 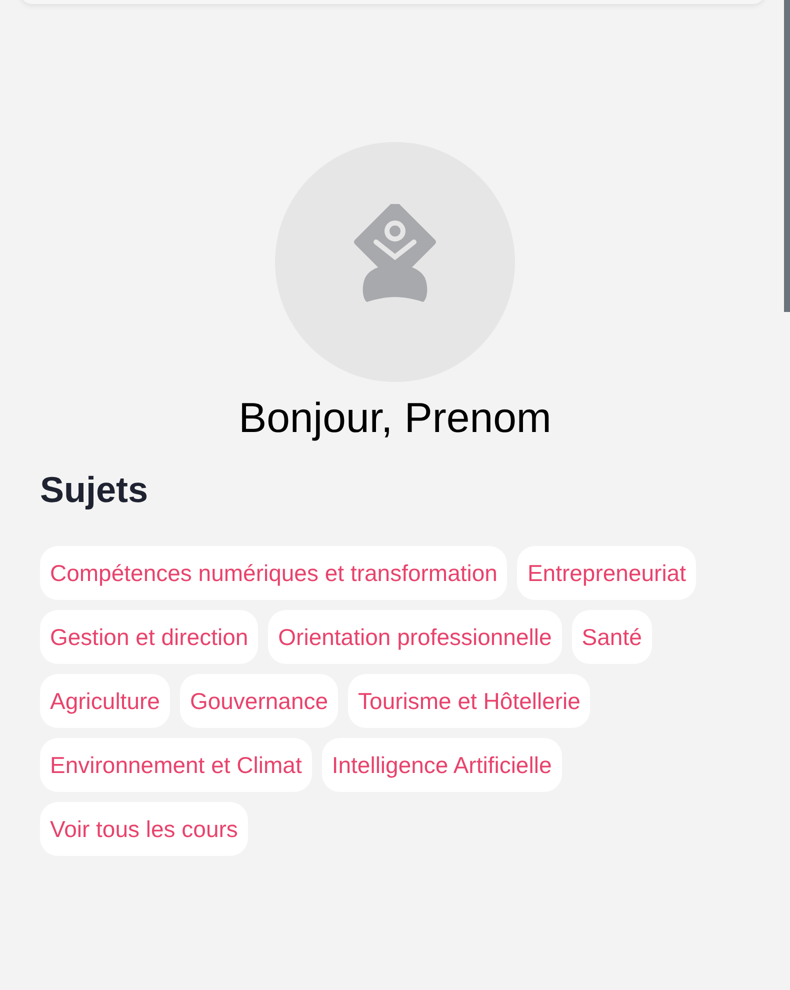 What do you see at coordinates (105, 701) in the screenshot?
I see `subject-tag: Agriculture` at bounding box center [105, 701].